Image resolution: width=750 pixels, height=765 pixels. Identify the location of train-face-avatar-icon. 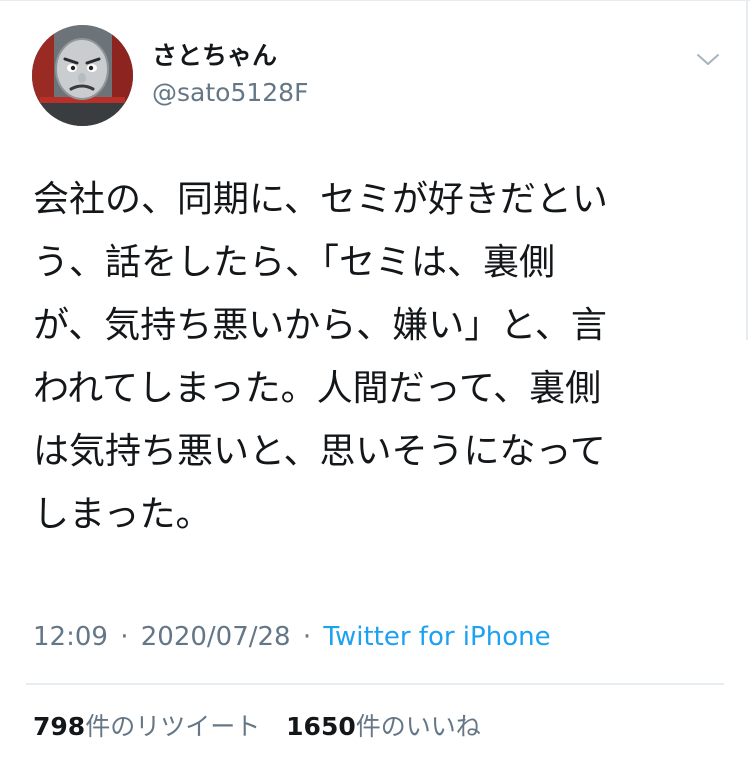
(82, 75).